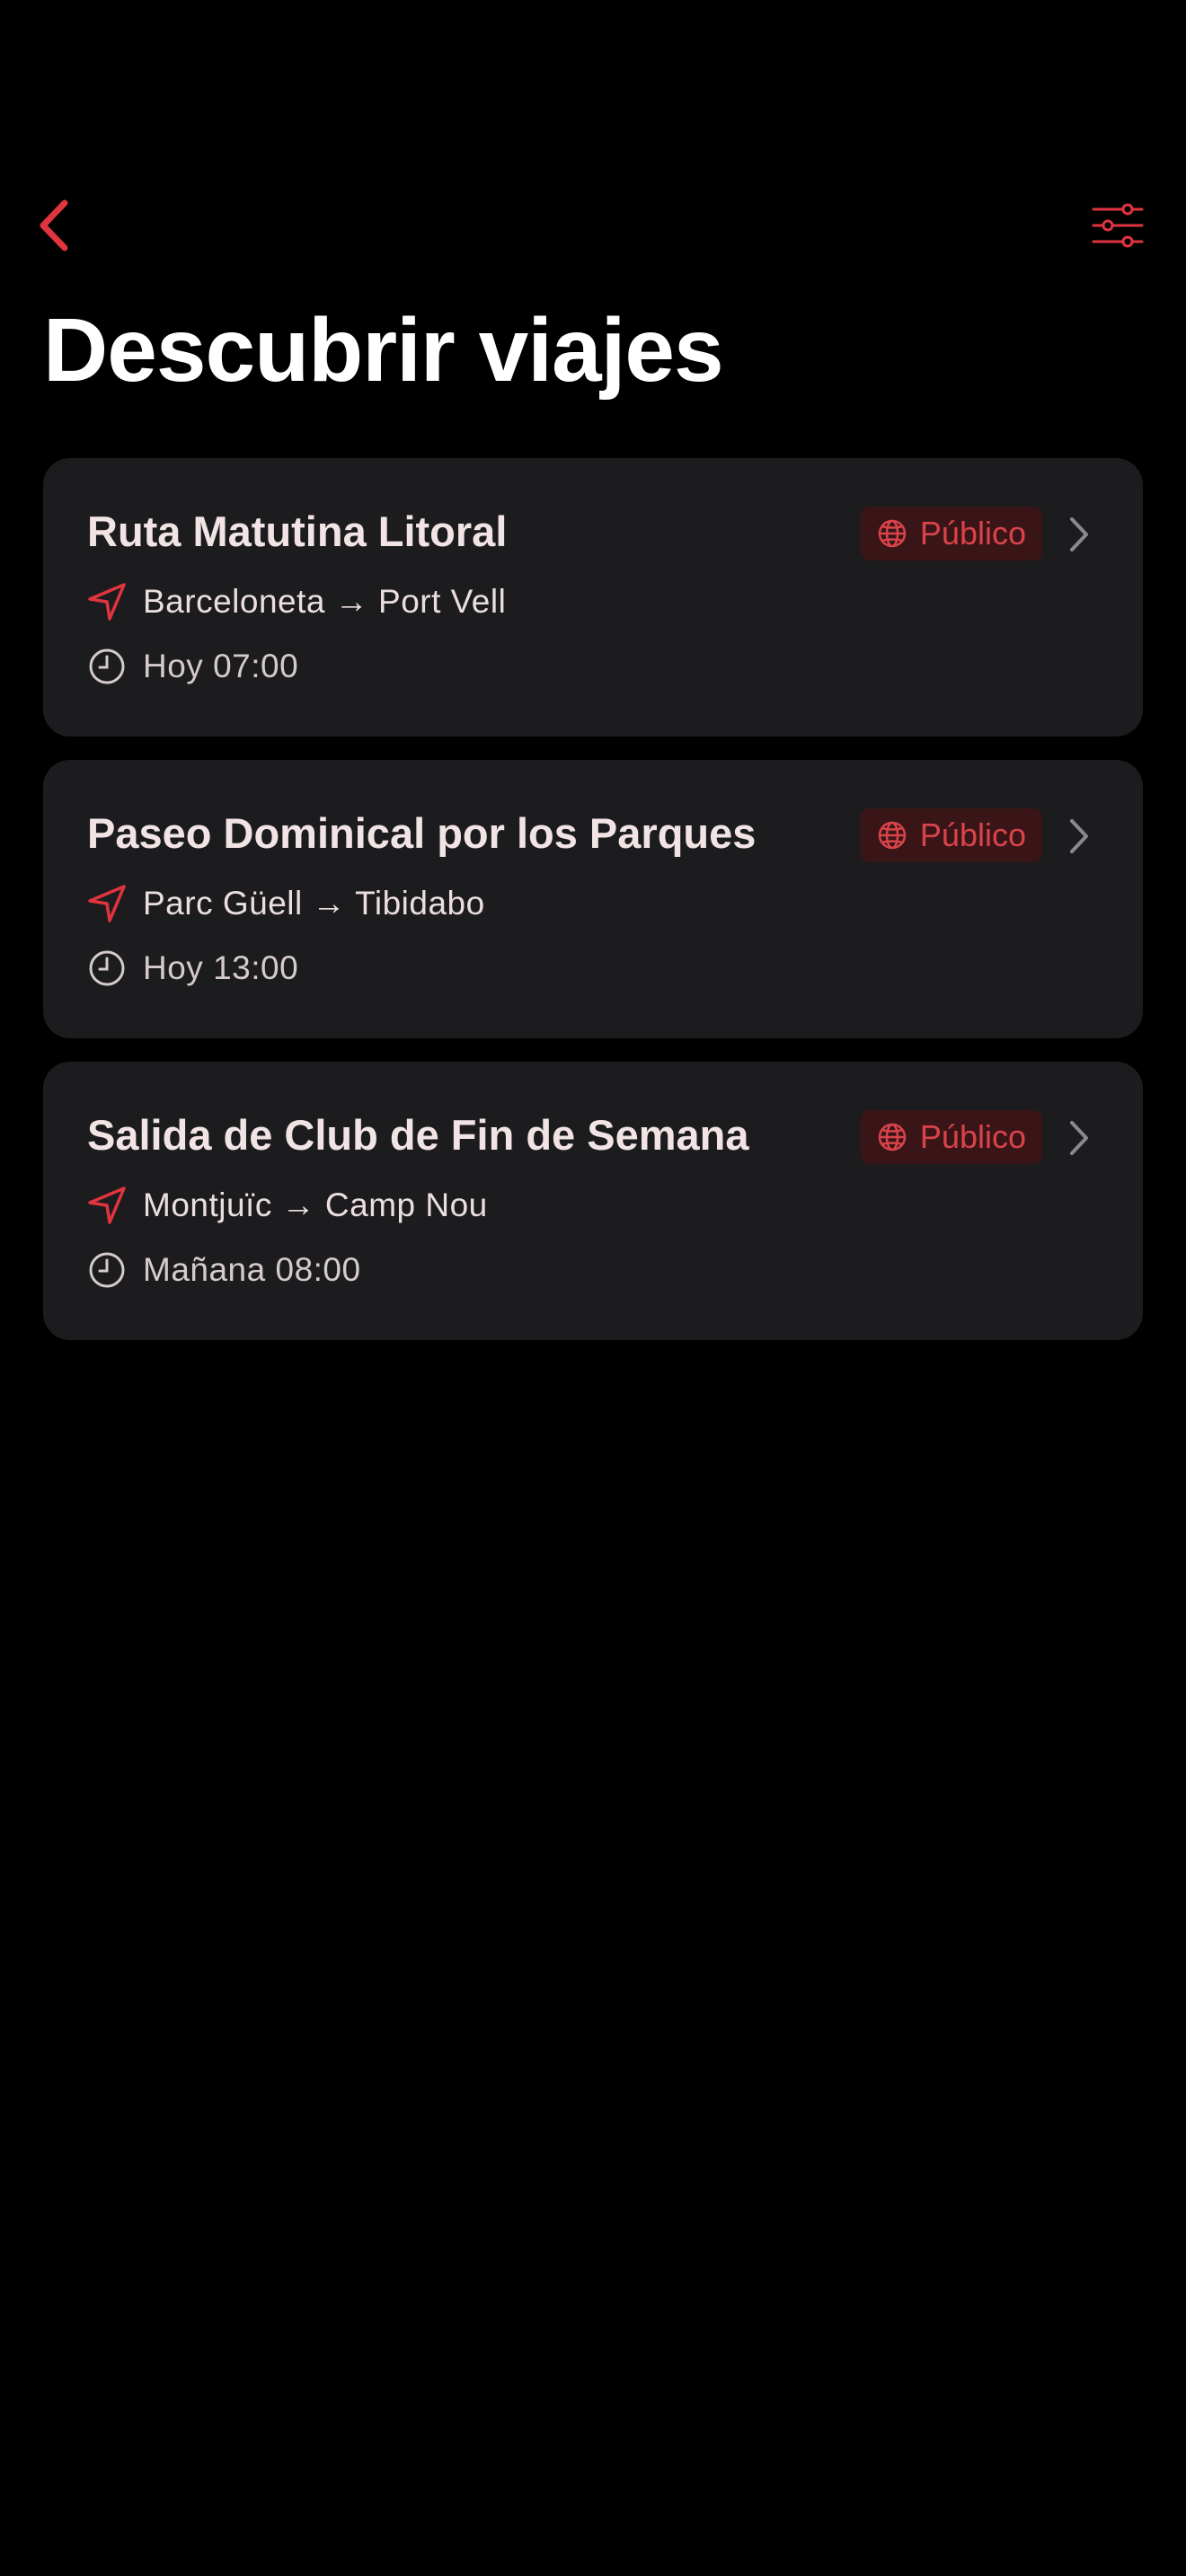 The height and width of the screenshot is (2576, 1186). I want to click on trip-time: Hoy 07:00, so click(192, 666).